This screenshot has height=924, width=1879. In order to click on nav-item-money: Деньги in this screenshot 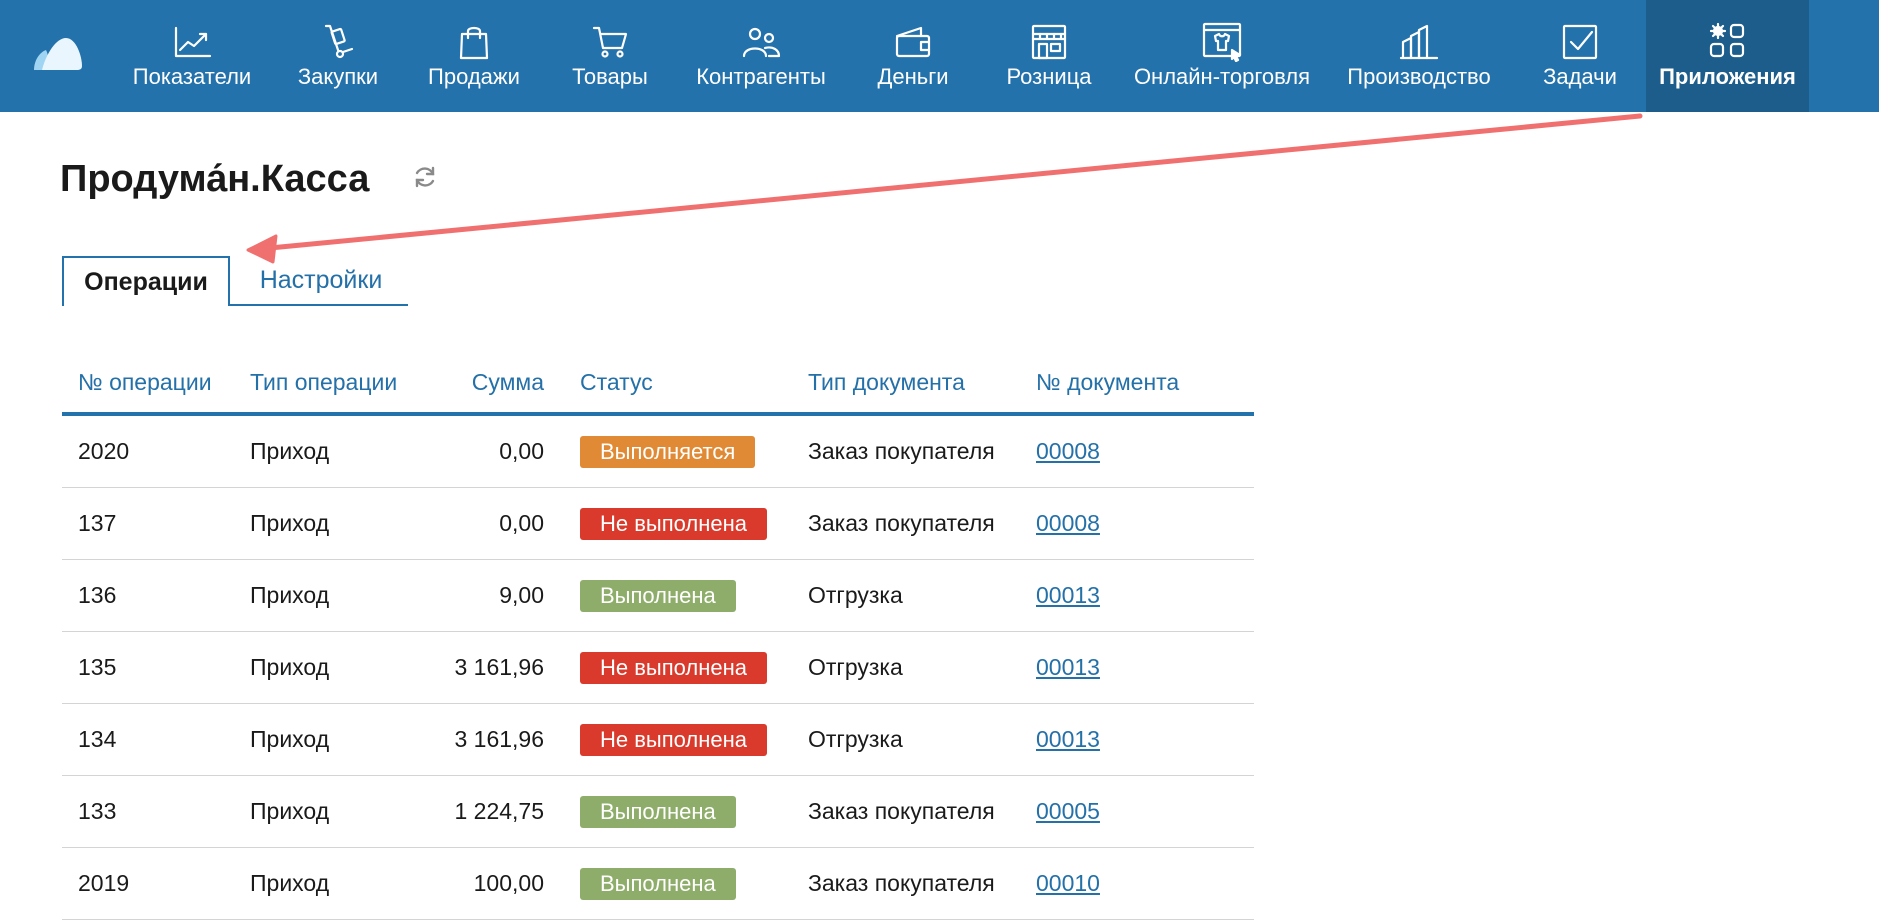, I will do `click(913, 56)`.